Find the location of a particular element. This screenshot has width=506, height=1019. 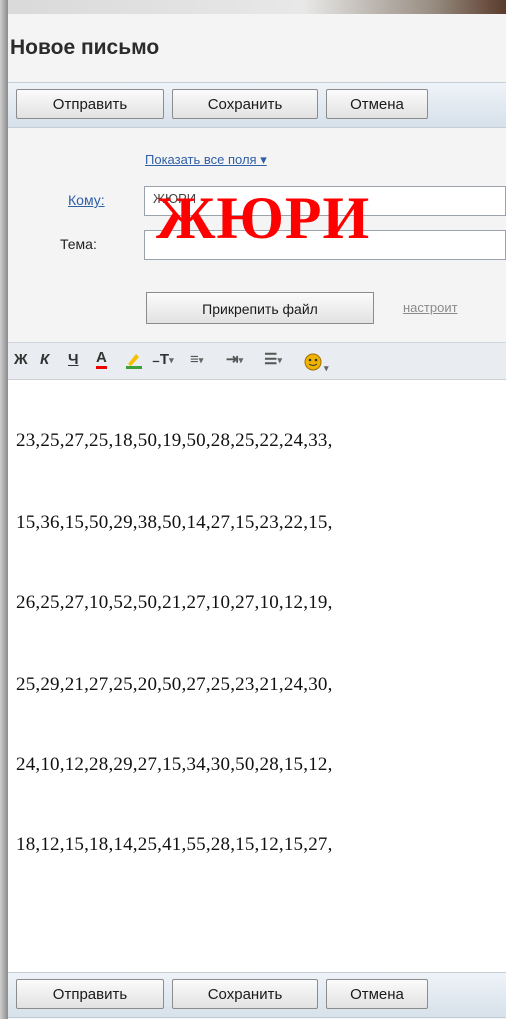

format-toolbar: Ж К Ч А ₋T▾ ≡▾ ⇥▾ ☰▾ ▾ is located at coordinates (257, 361).